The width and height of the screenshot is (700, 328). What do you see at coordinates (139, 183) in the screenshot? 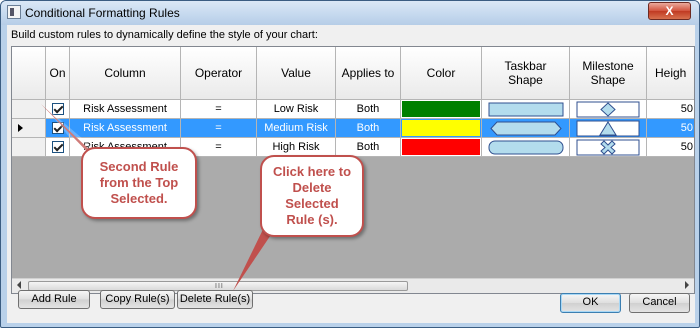
I see `callout-second-rule: Second Rule from the Top Selected.` at bounding box center [139, 183].